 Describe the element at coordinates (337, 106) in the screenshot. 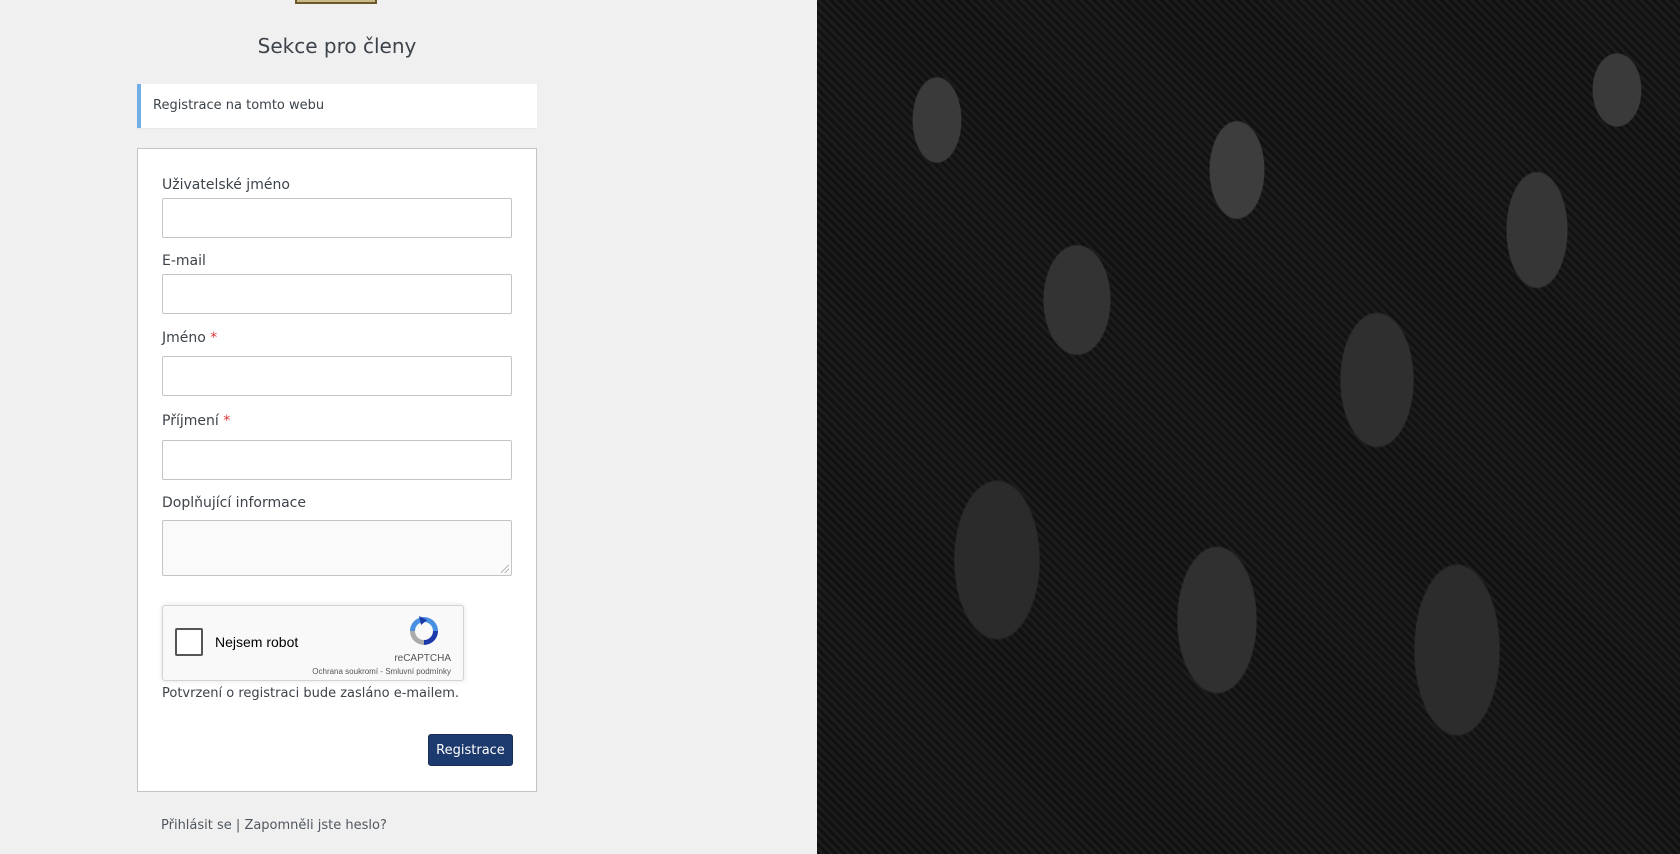

I see `register-notice: Registrace na tomto webu` at that location.